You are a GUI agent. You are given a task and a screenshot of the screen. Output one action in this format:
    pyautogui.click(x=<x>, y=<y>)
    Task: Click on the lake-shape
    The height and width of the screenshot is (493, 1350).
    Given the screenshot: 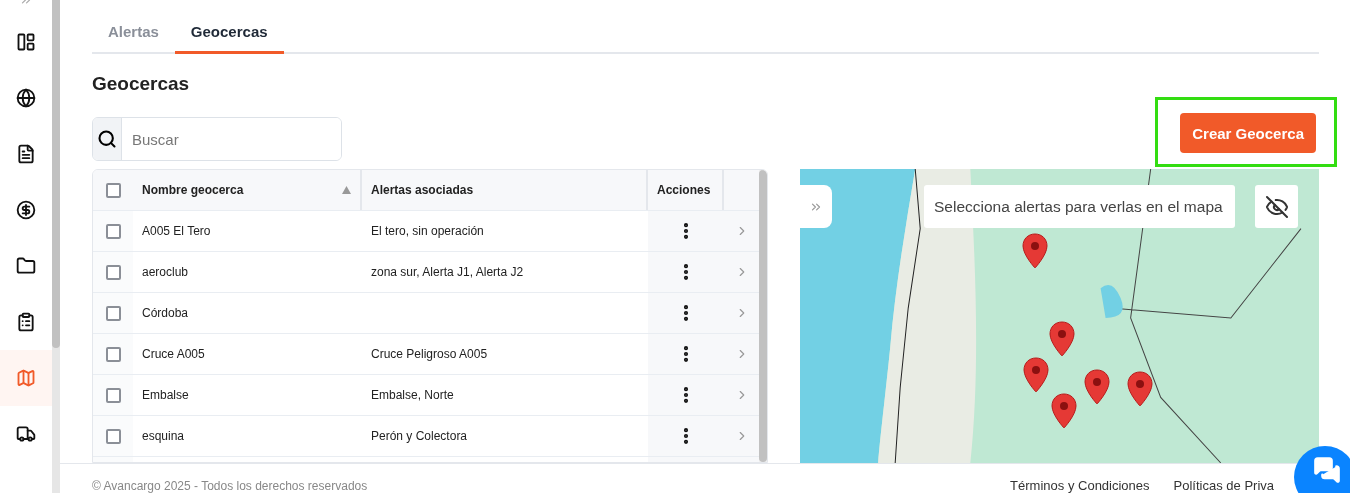 What is the action you would take?
    pyautogui.click(x=1111, y=301)
    